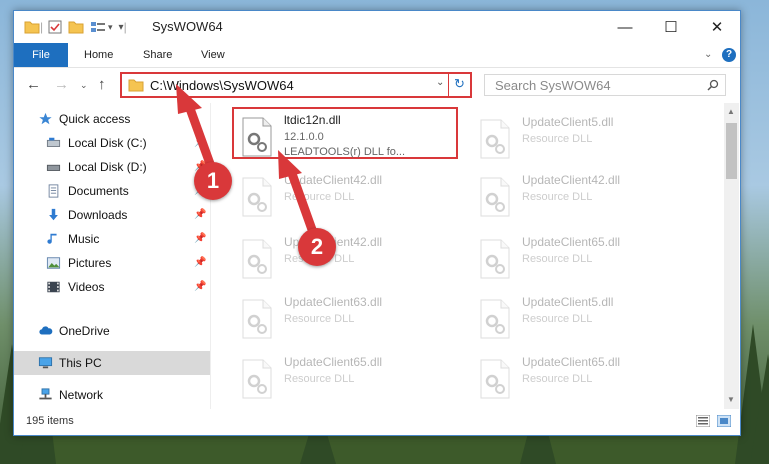  What do you see at coordinates (317, 247) in the screenshot?
I see `step-2-badge: 2` at bounding box center [317, 247].